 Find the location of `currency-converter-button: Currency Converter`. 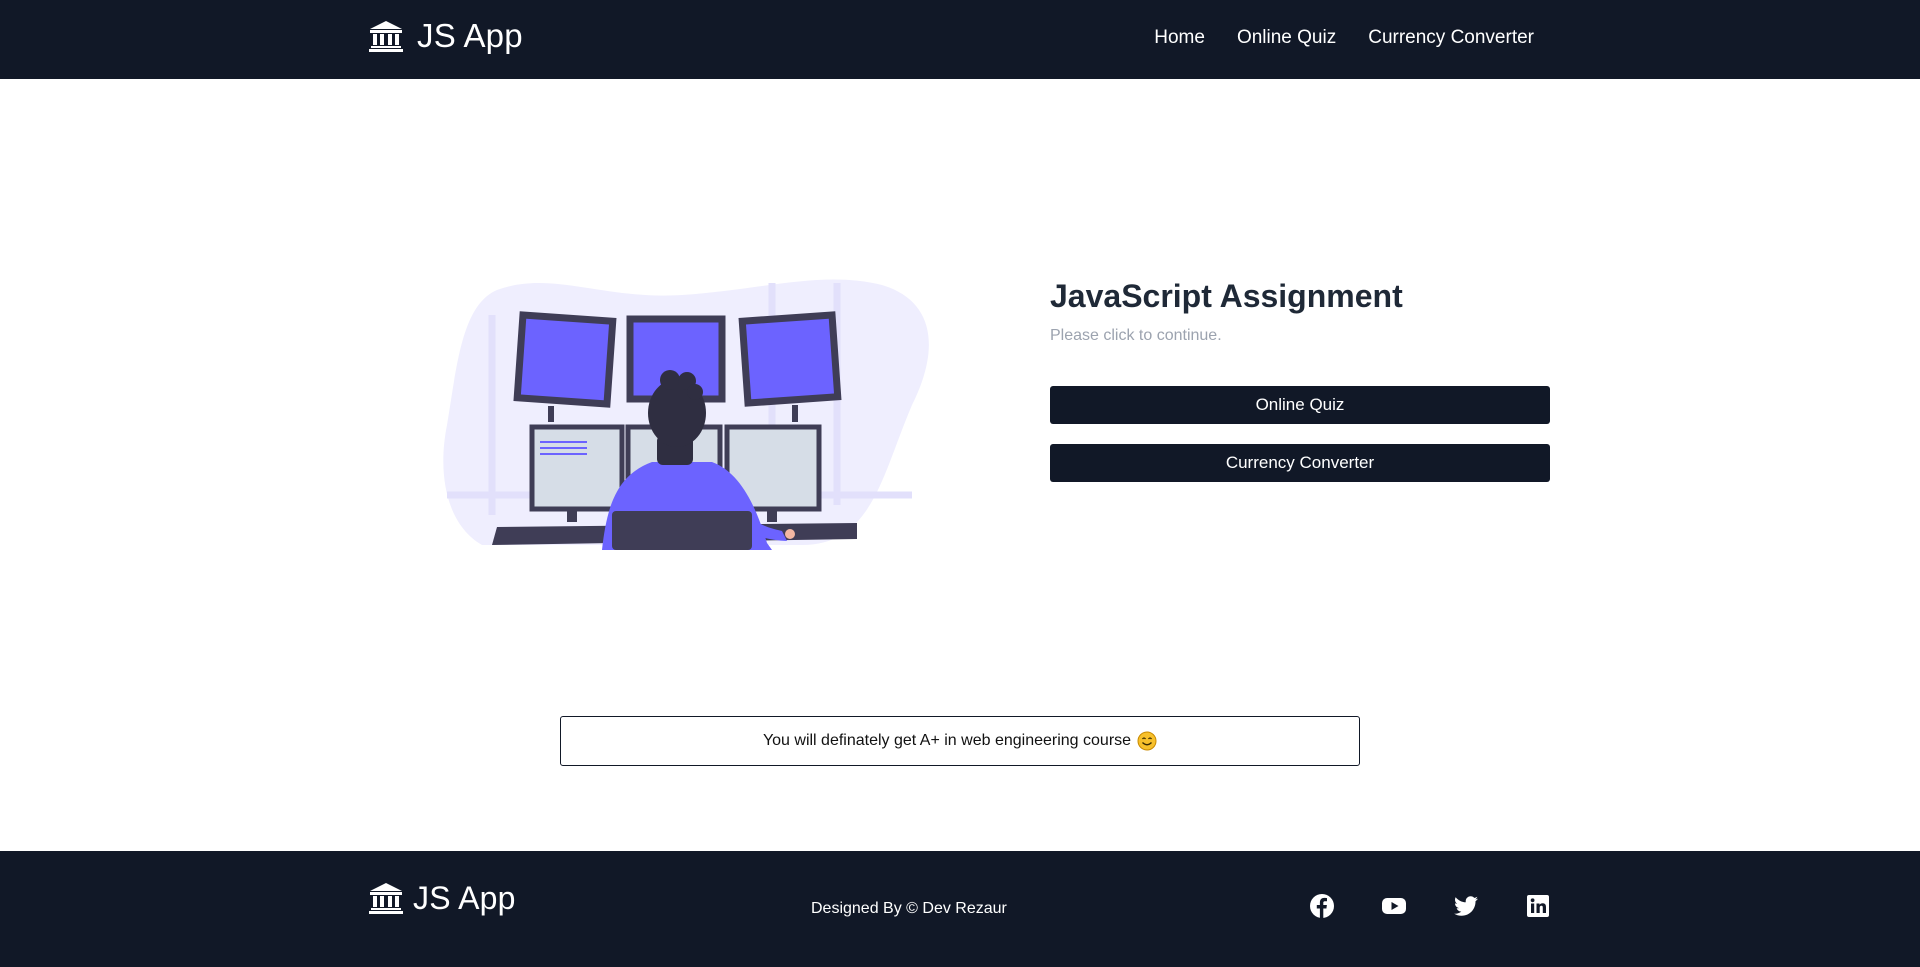

currency-converter-button: Currency Converter is located at coordinates (1300, 463).